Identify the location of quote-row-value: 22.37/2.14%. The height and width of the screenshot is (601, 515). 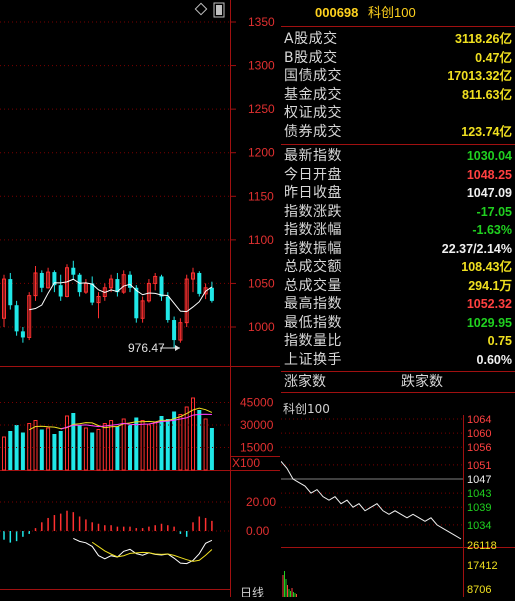
(476, 248).